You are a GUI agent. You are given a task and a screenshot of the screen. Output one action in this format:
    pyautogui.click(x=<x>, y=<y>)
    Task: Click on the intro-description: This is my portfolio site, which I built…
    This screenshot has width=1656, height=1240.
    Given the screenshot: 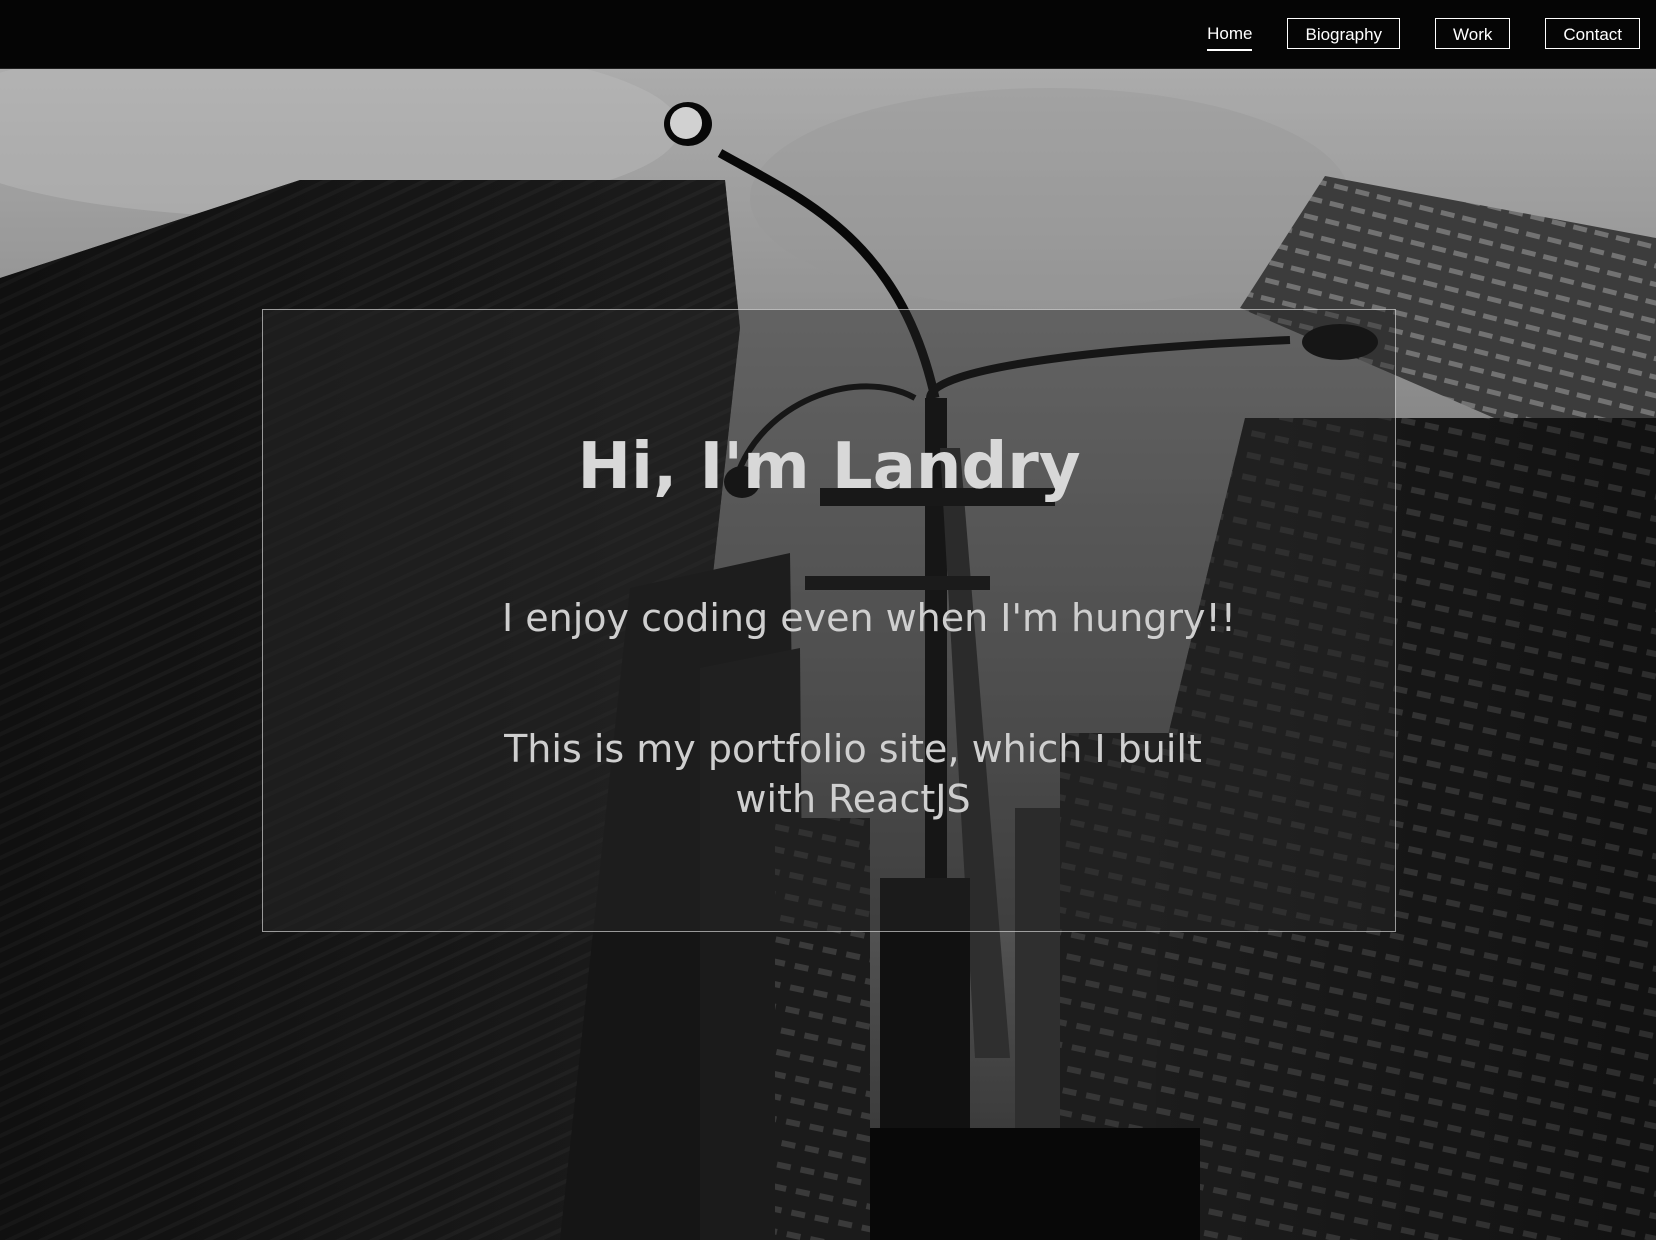 What is the action you would take?
    pyautogui.click(x=853, y=774)
    